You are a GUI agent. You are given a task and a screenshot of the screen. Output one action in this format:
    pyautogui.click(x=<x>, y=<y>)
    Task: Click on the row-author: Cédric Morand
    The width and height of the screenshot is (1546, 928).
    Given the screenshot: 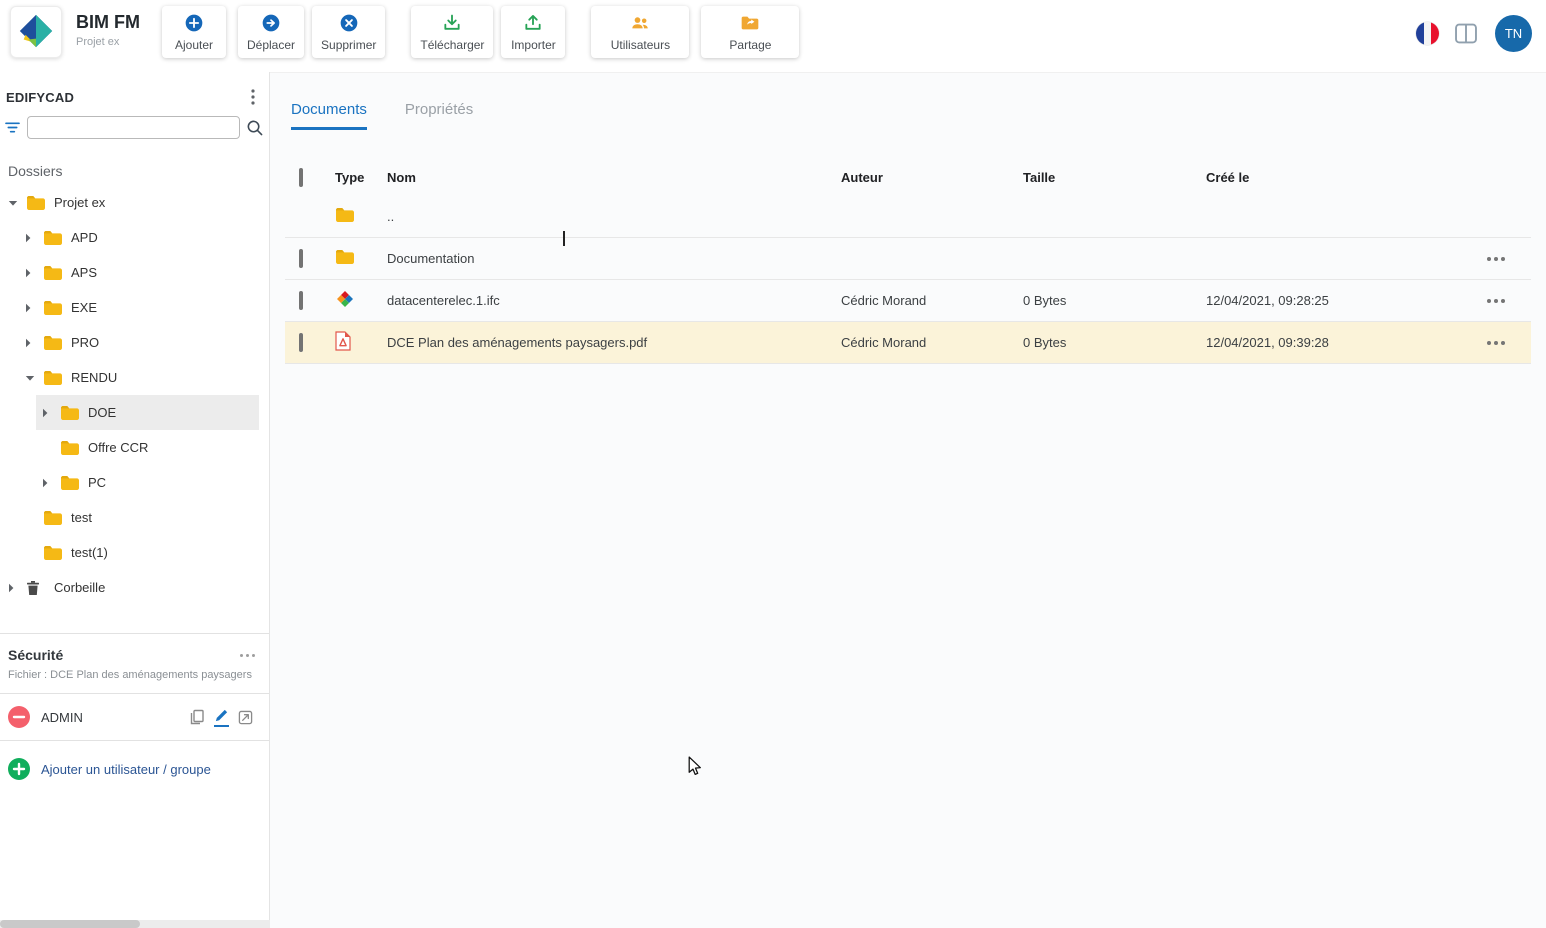 What is the action you would take?
    pyautogui.click(x=884, y=342)
    